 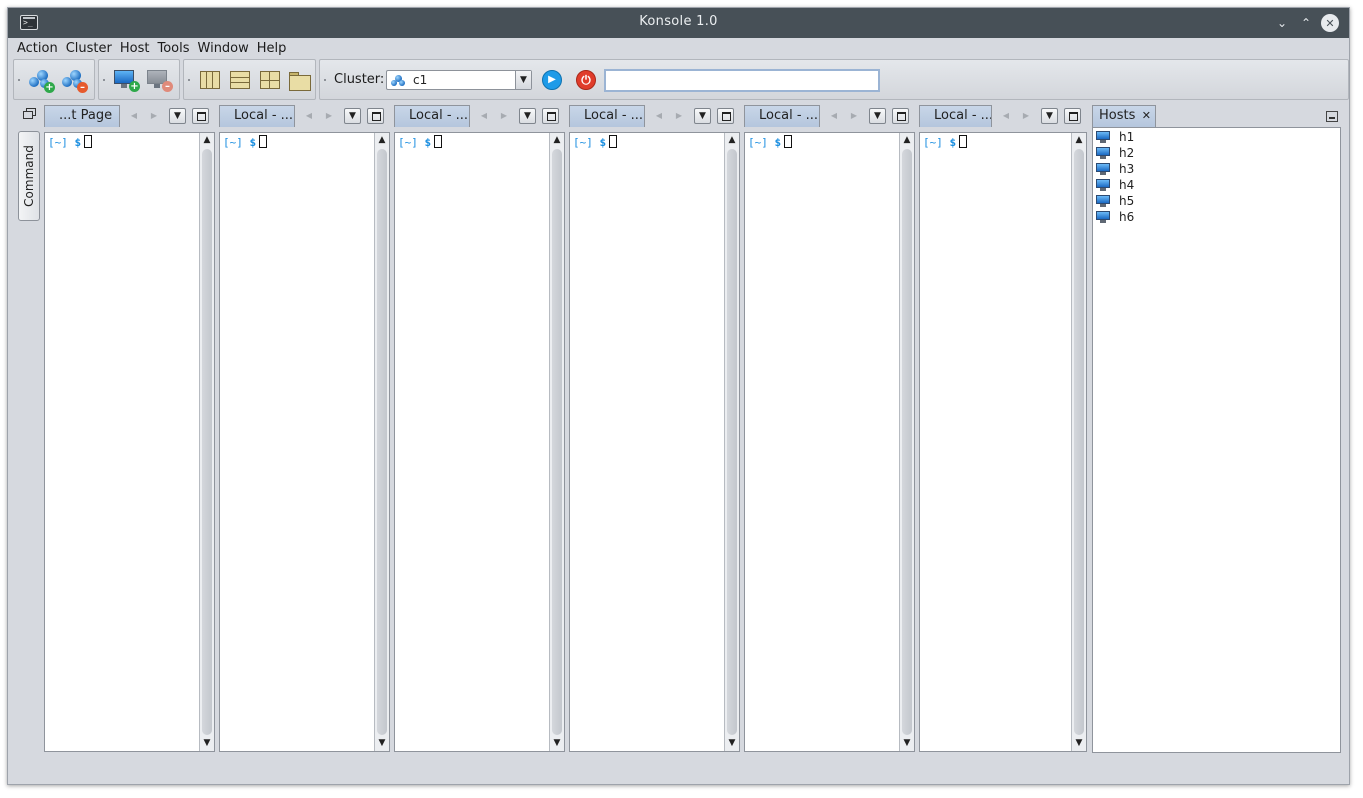 I want to click on dropdown-arrow-icon: ▼, so click(x=523, y=80).